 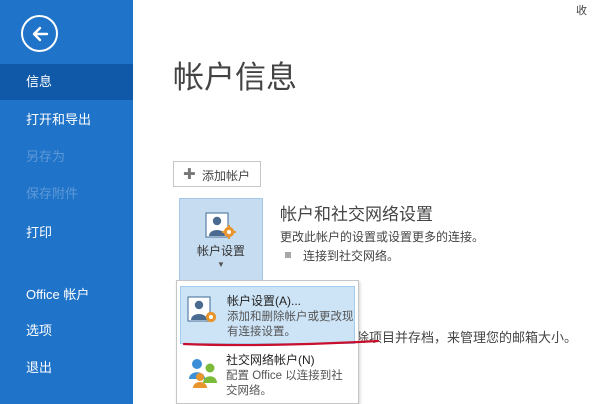 I want to click on mailbox-cleanup-text: 除项目并存档，来管理您的邮箱大小。, so click(x=467, y=337).